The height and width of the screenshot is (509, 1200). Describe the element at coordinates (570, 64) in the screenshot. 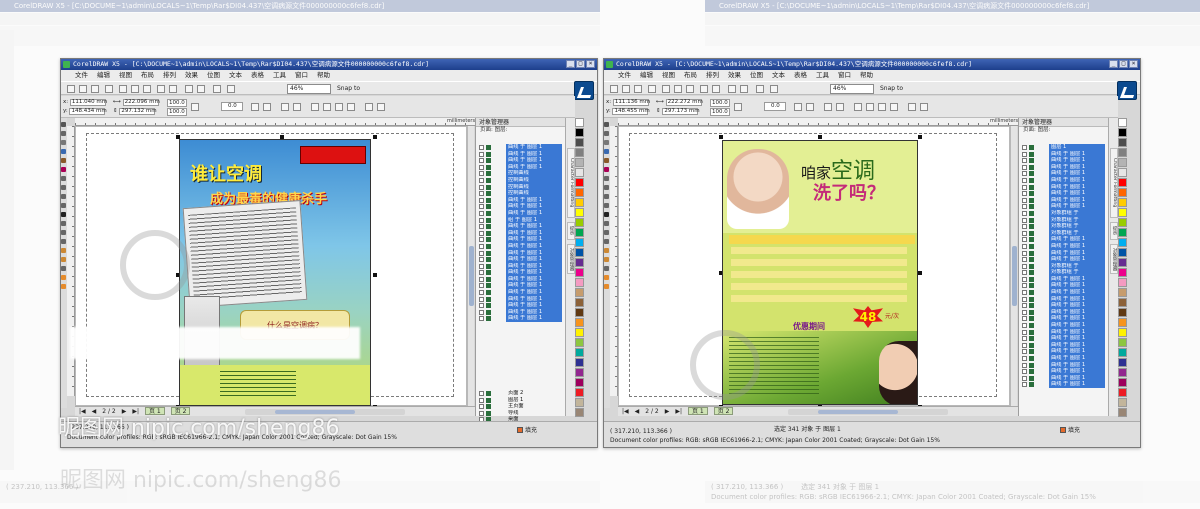

I see `minimize-button: _` at that location.